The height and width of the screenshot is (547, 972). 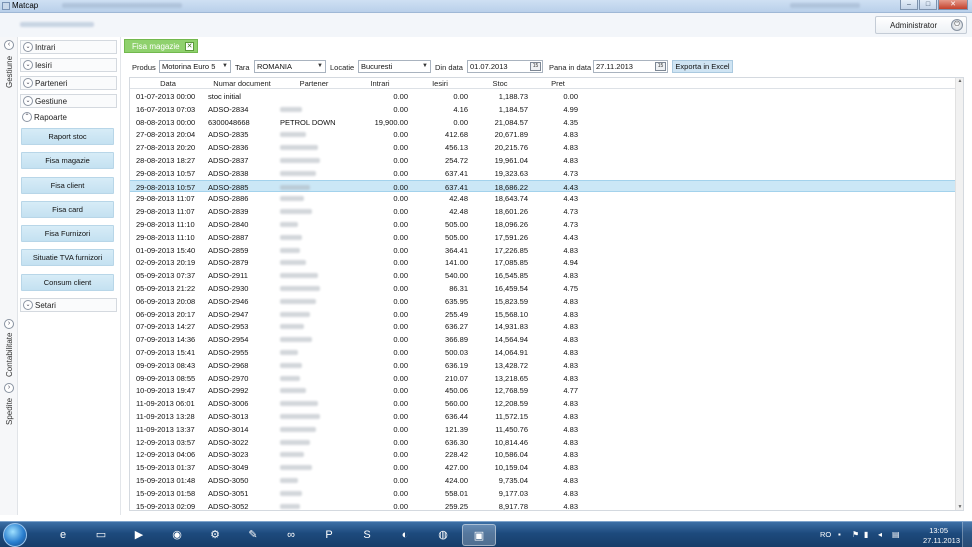 What do you see at coordinates (139, 535) in the screenshot?
I see `media-player-icon: ▶` at bounding box center [139, 535].